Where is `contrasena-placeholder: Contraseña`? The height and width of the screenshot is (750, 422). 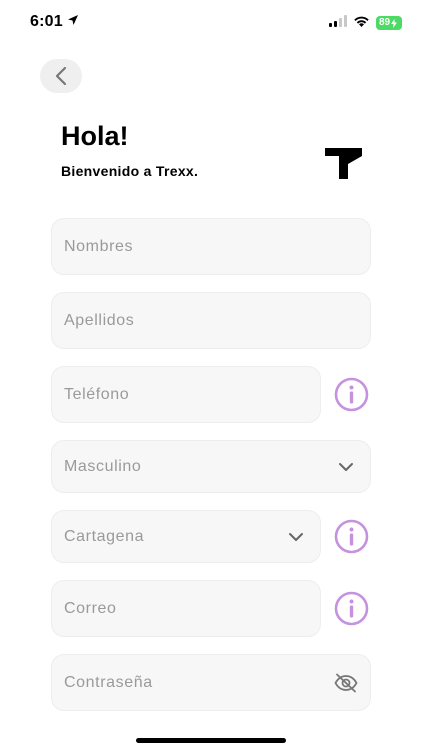 contrasena-placeholder: Contraseña is located at coordinates (108, 682).